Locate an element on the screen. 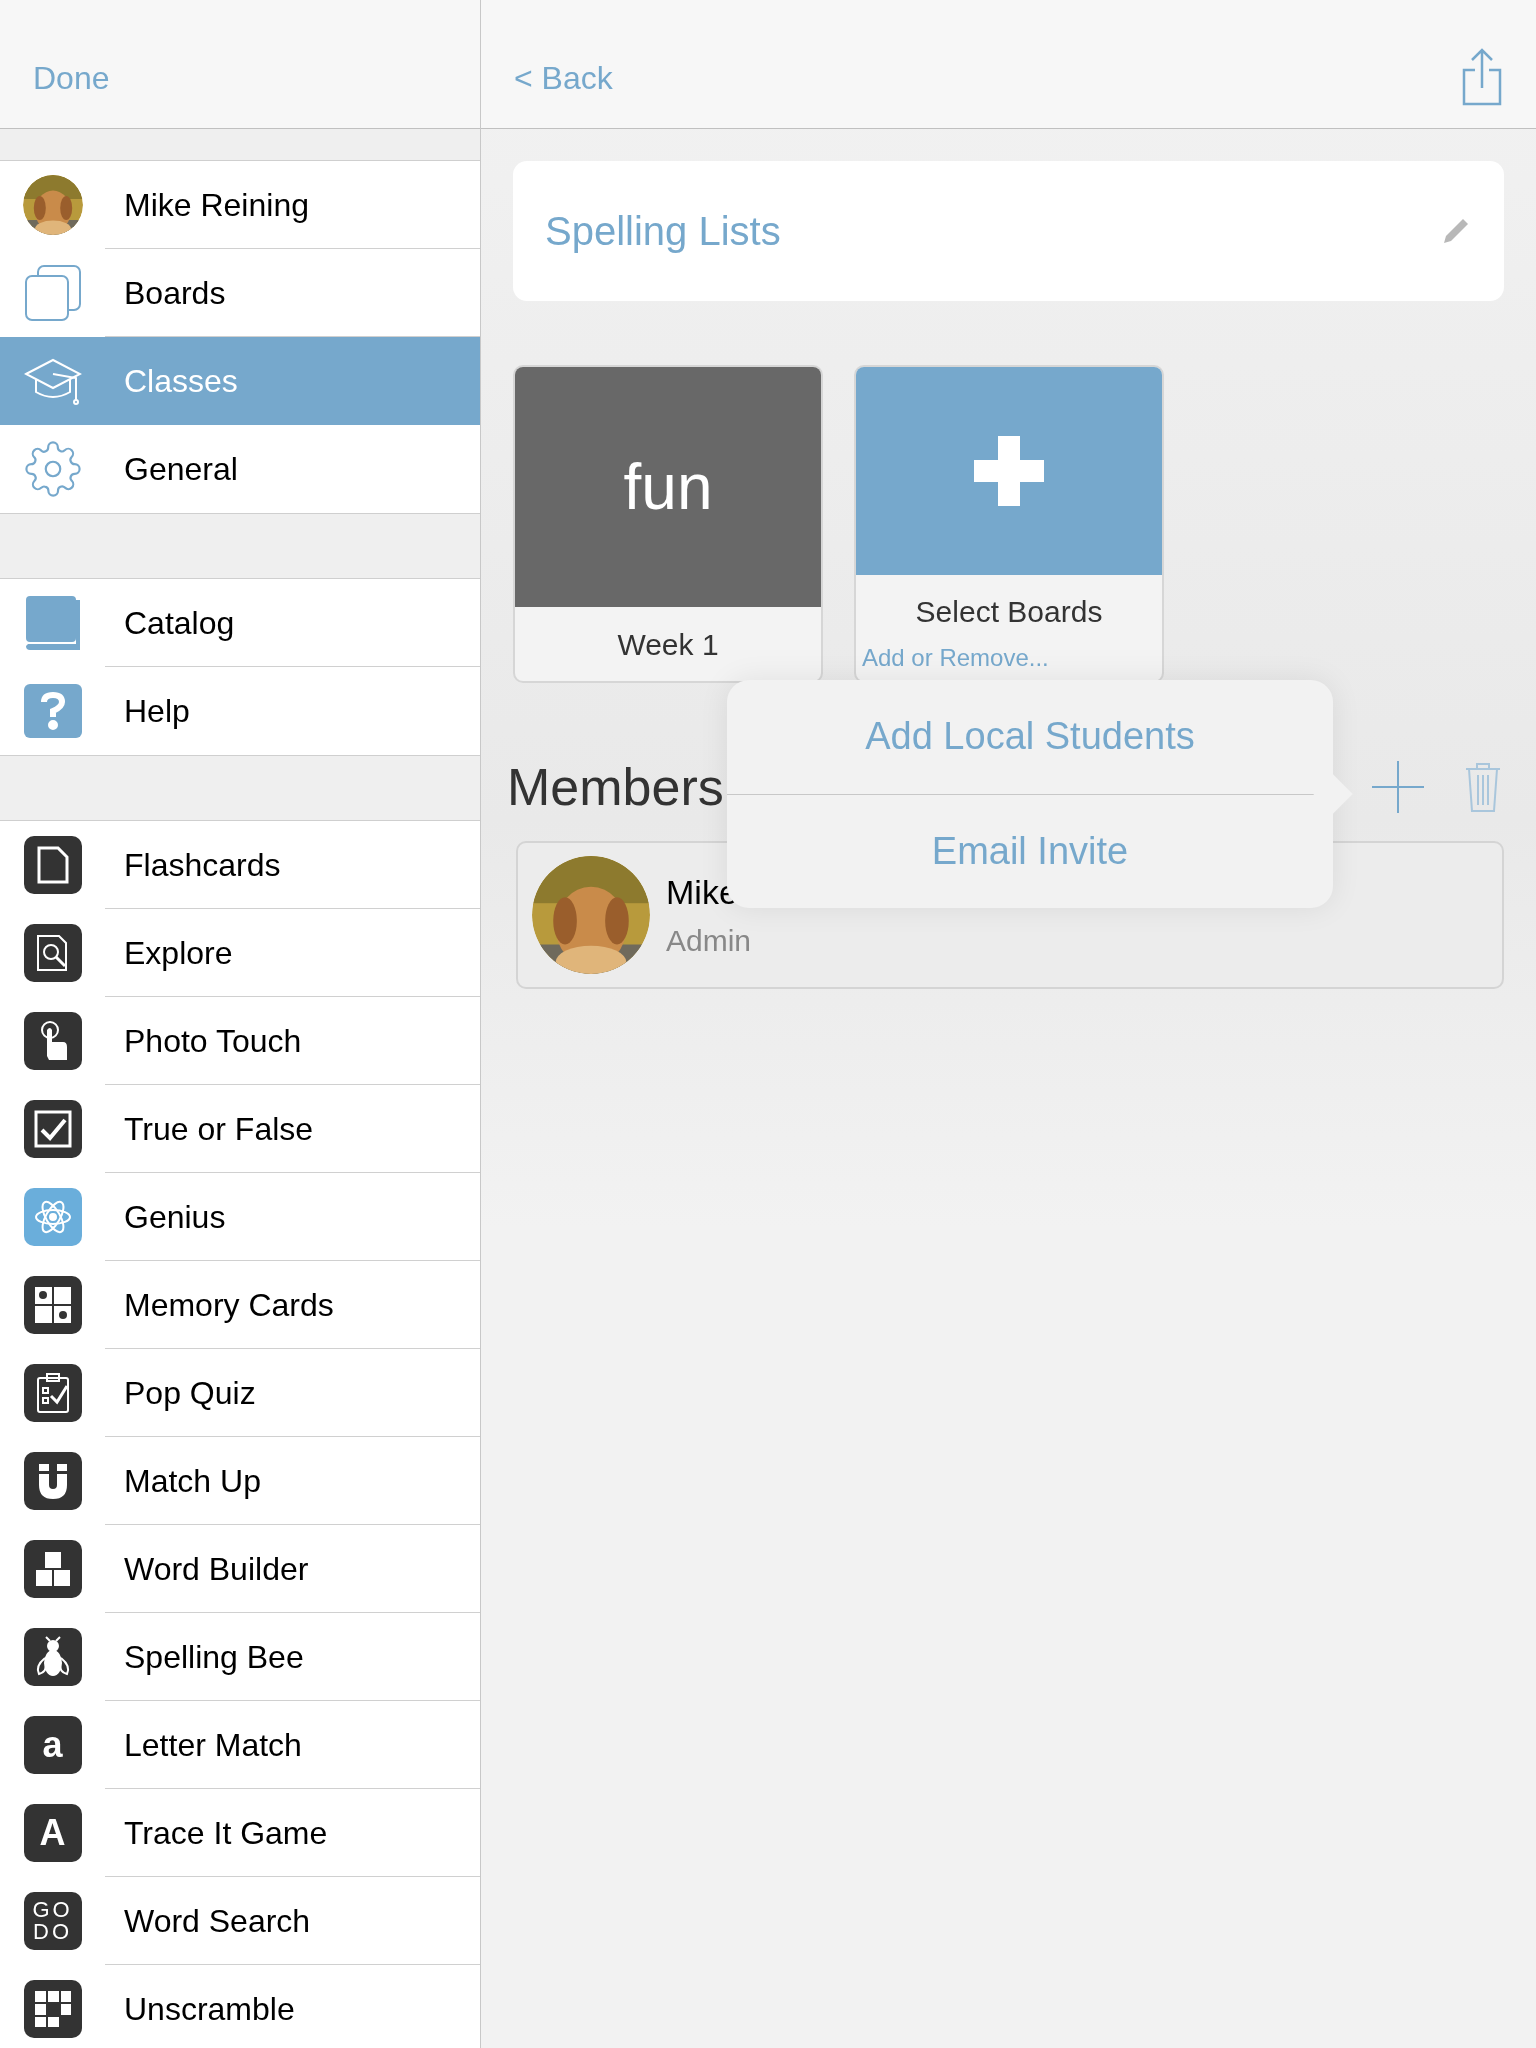 Image resolution: width=1536 pixels, height=2048 pixels. board-label: Week 1 is located at coordinates (668, 644).